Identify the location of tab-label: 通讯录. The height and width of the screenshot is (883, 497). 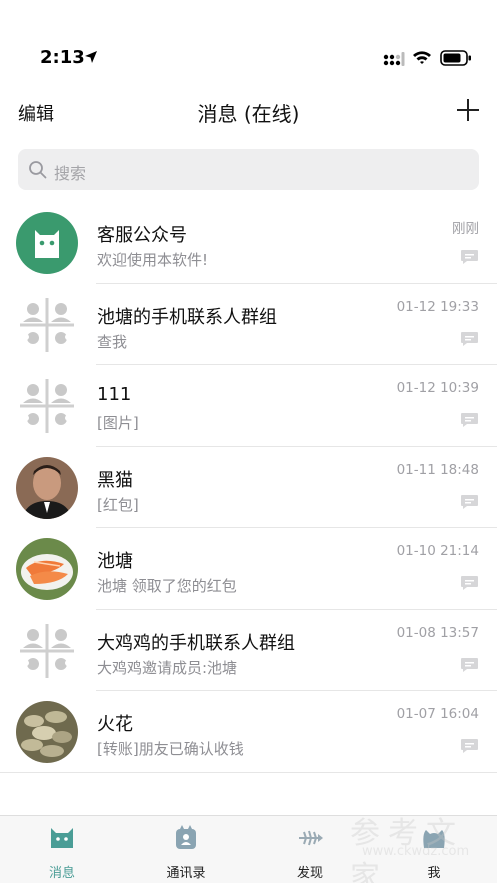
(186, 873).